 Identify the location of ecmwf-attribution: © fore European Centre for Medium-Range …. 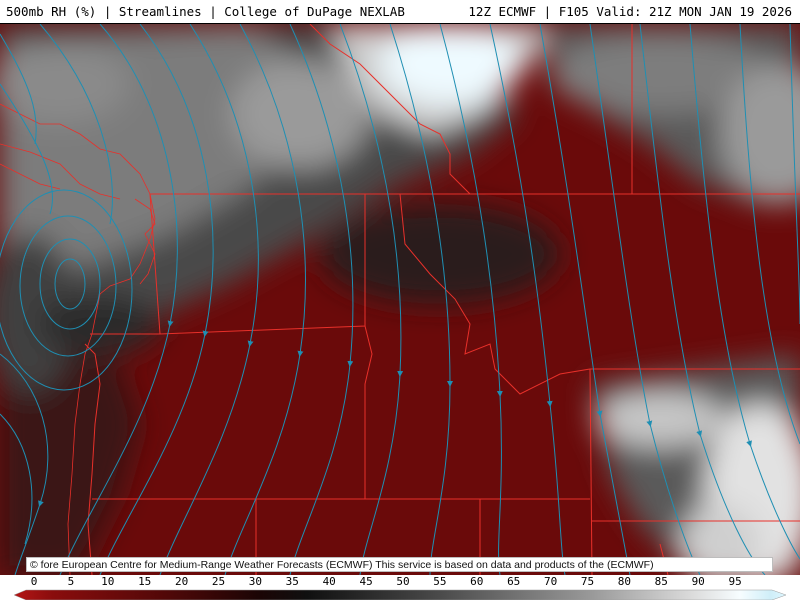
(399, 564).